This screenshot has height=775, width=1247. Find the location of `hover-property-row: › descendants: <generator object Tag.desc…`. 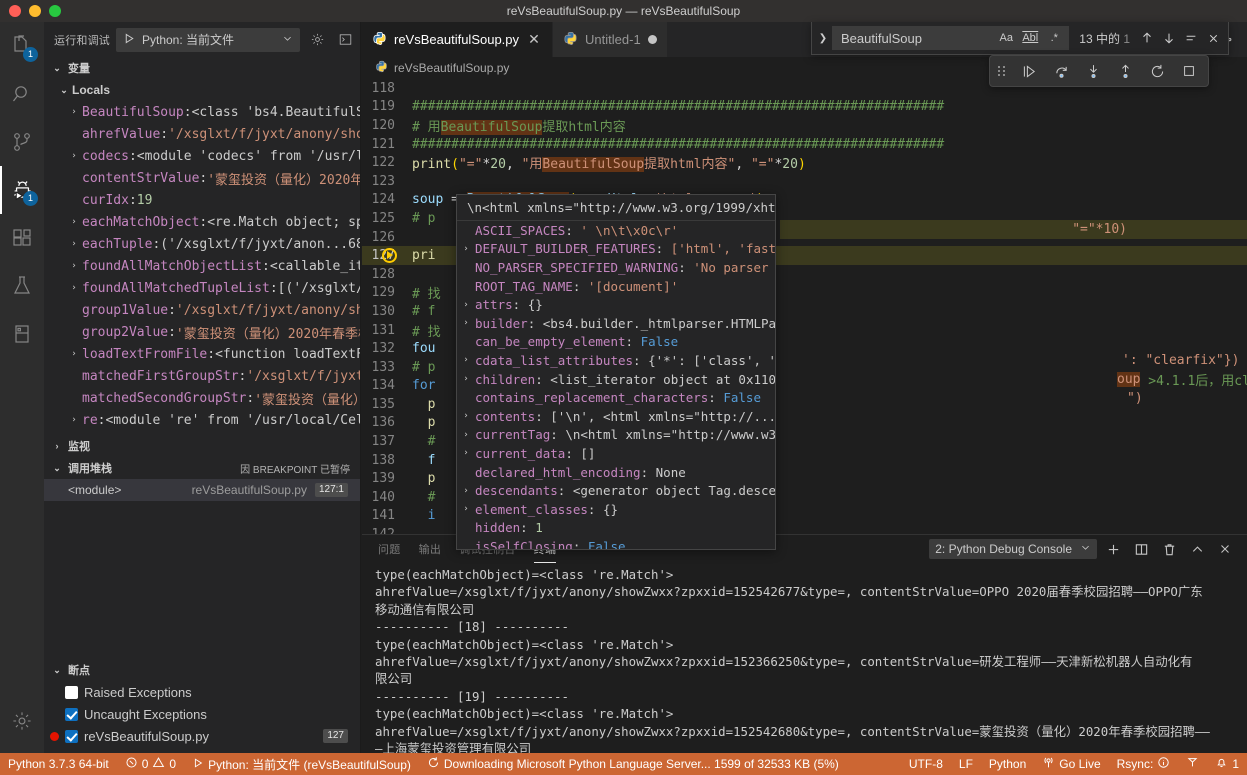

hover-property-row: › descendants: <generator object Tag.desc… is located at coordinates (616, 490).